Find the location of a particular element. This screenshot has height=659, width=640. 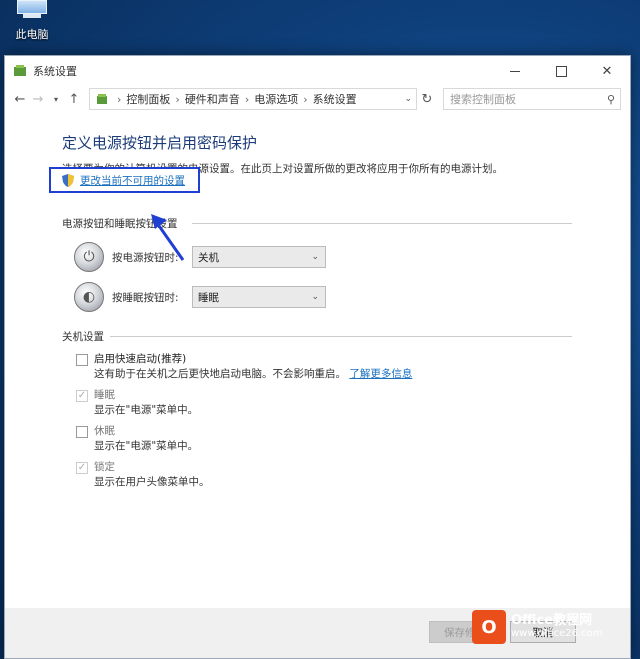

watermark-line2: www.office26.com is located at coordinates (557, 633).